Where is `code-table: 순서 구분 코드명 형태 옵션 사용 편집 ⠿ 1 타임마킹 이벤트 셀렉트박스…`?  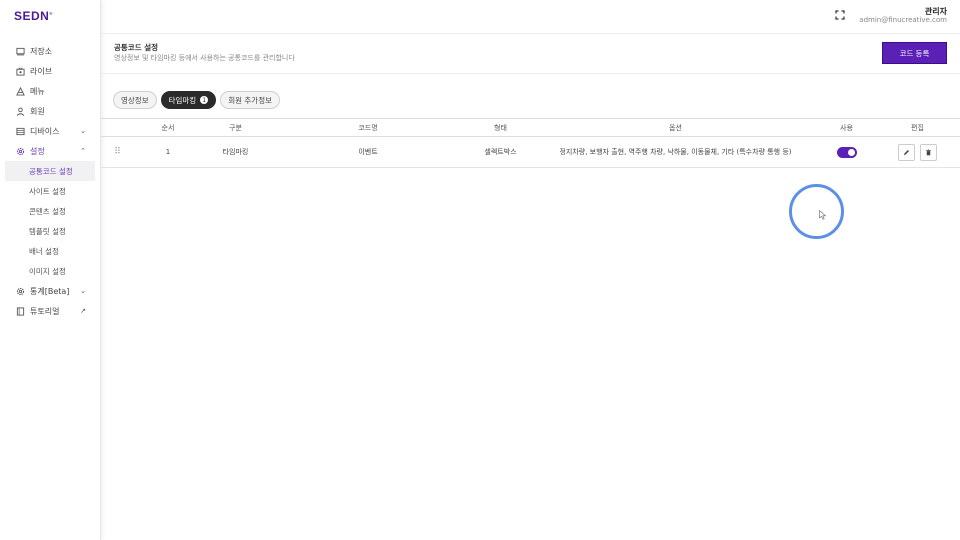
code-table: 순서 구분 코드명 형태 옵션 사용 편집 ⠿ 1 타임마킹 이벤트 셀렉트박스… is located at coordinates (530, 143).